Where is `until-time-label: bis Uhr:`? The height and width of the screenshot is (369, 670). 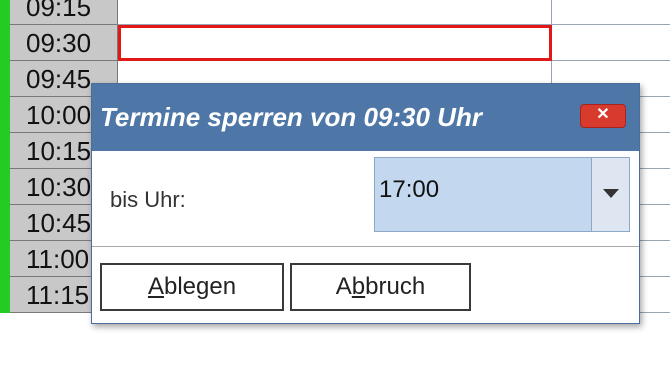
until-time-label: bis Uhr: is located at coordinates (148, 199).